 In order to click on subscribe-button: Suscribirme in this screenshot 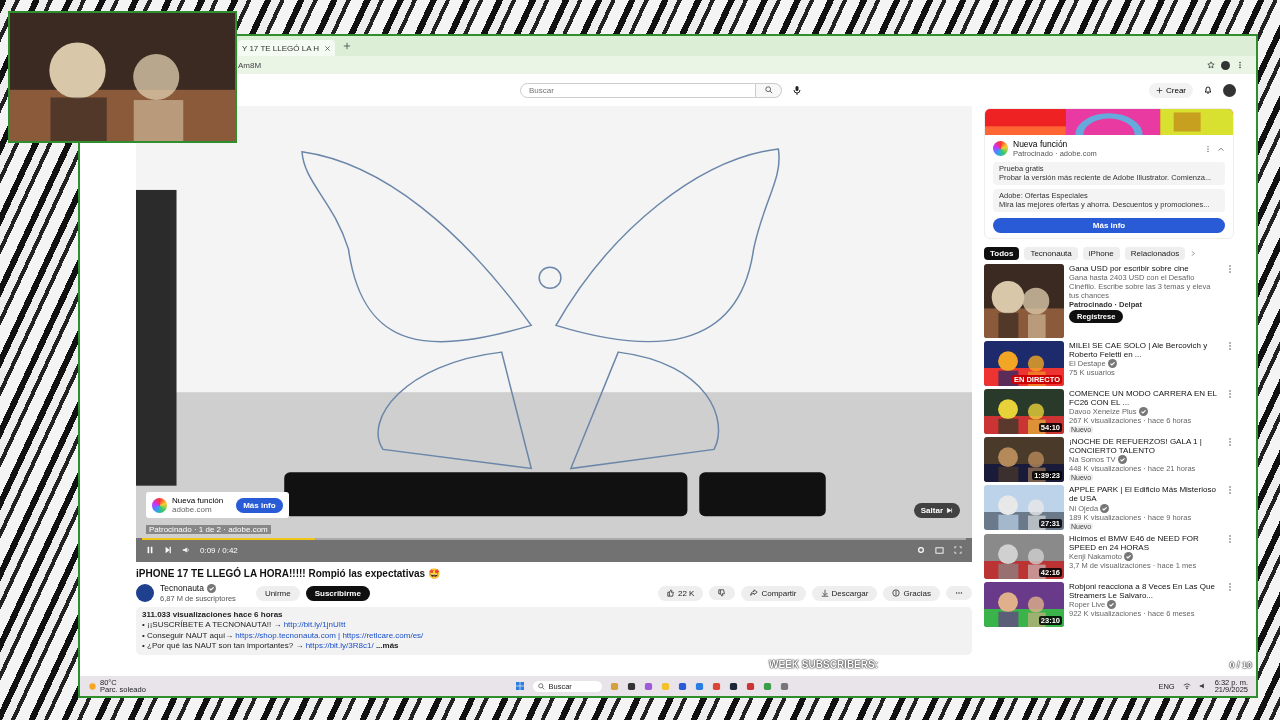, I will do `click(337, 593)`.